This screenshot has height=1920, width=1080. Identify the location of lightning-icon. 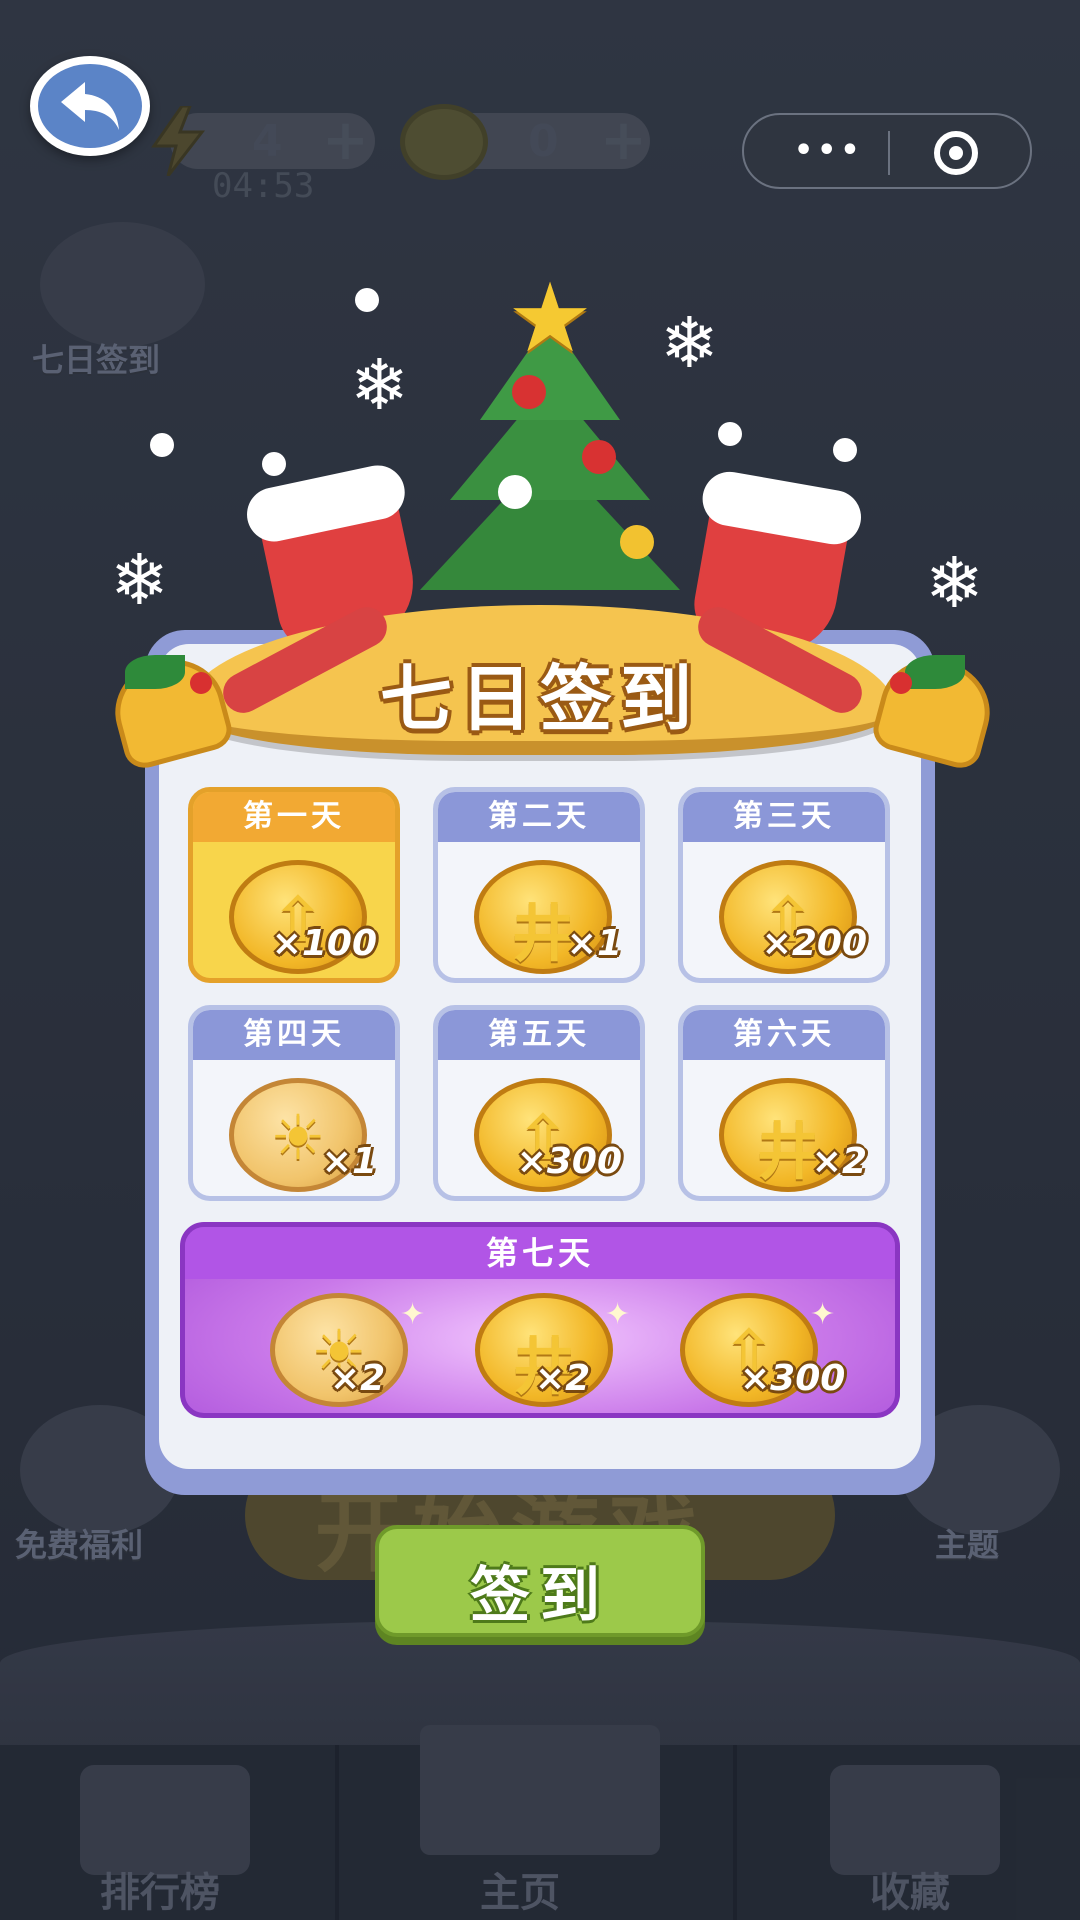
(178, 141).